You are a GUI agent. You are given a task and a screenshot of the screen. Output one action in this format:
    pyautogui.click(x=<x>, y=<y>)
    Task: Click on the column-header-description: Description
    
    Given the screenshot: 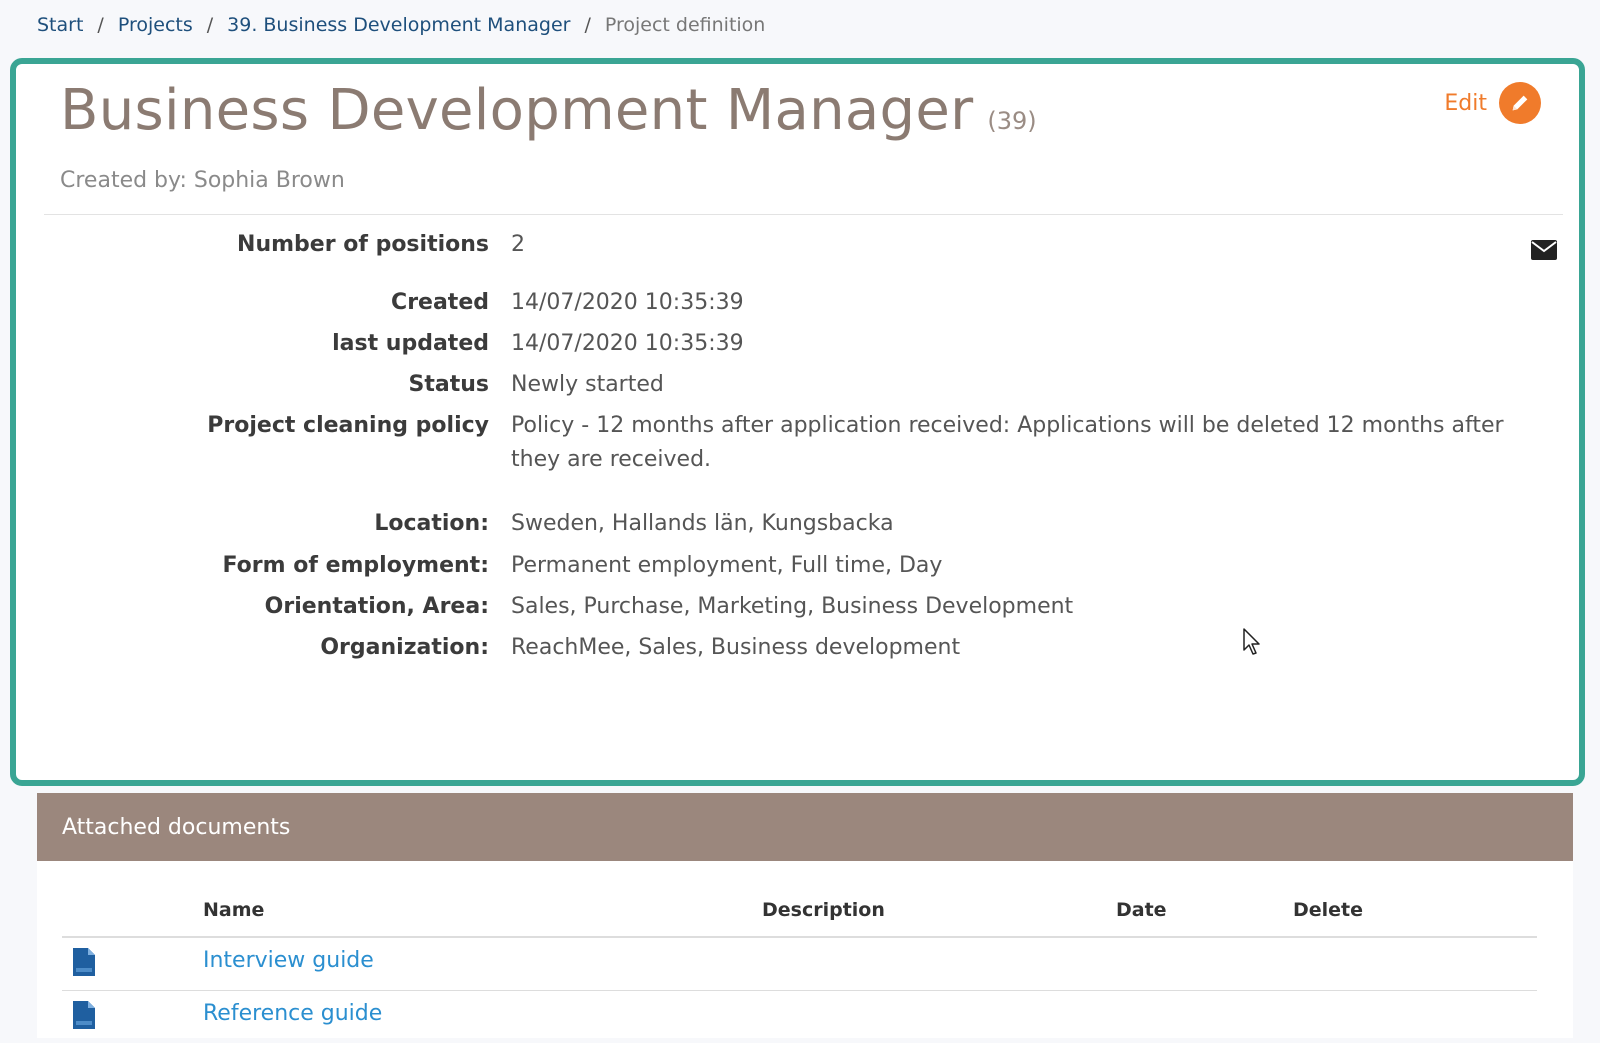 What is the action you would take?
    pyautogui.click(x=823, y=910)
    